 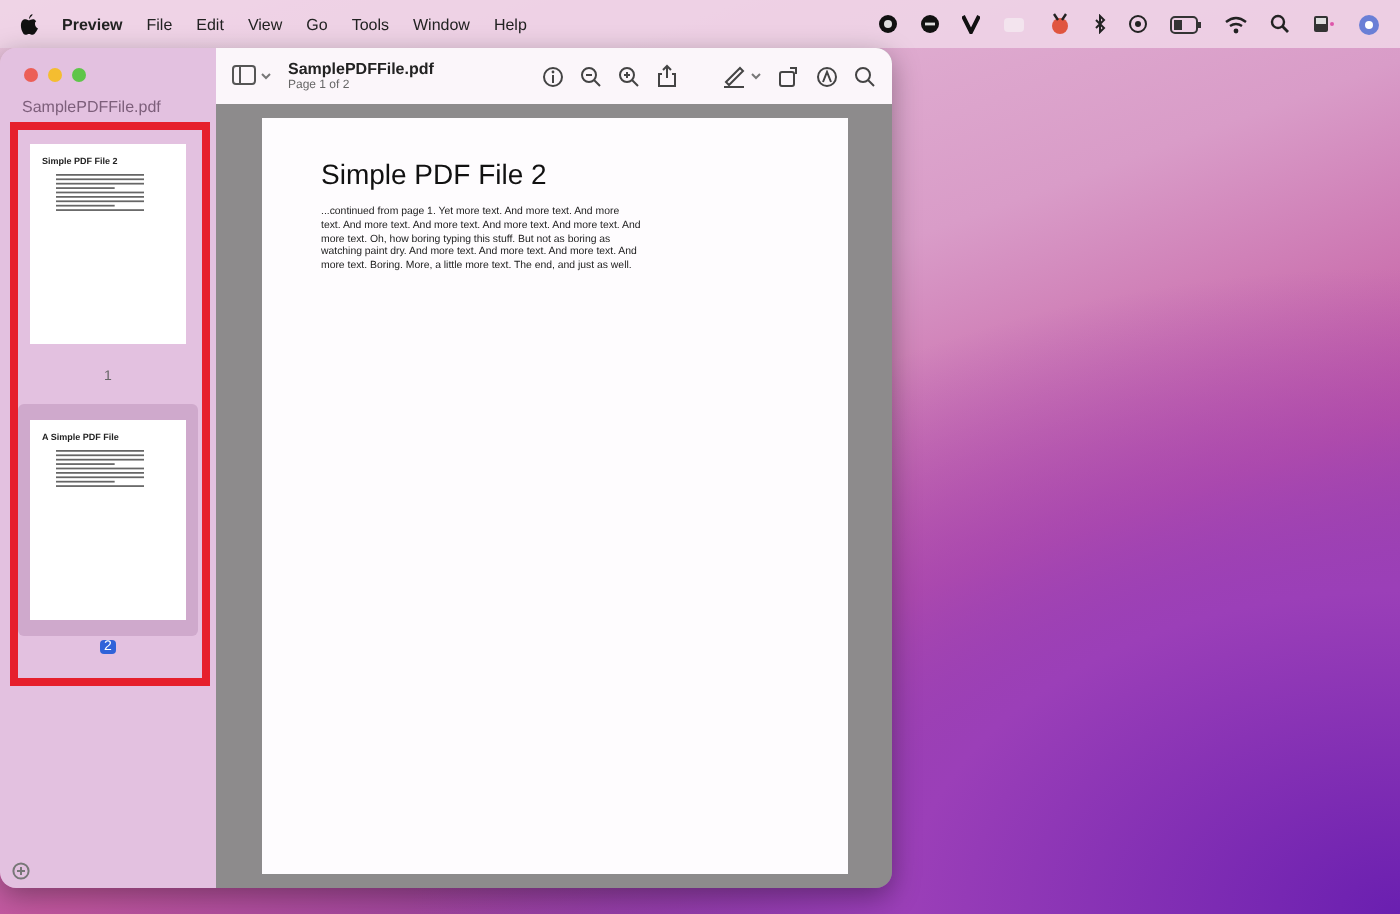 What do you see at coordinates (1236, 24) in the screenshot?
I see `wifi-icon` at bounding box center [1236, 24].